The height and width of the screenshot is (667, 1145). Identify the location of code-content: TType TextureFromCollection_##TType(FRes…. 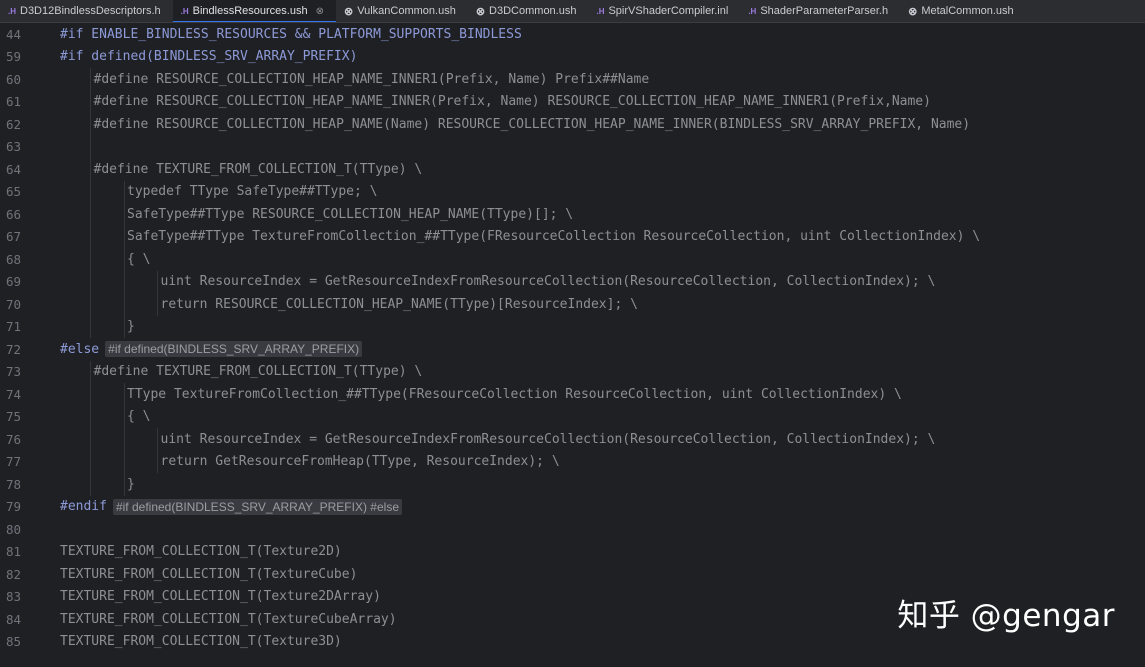
(514, 394).